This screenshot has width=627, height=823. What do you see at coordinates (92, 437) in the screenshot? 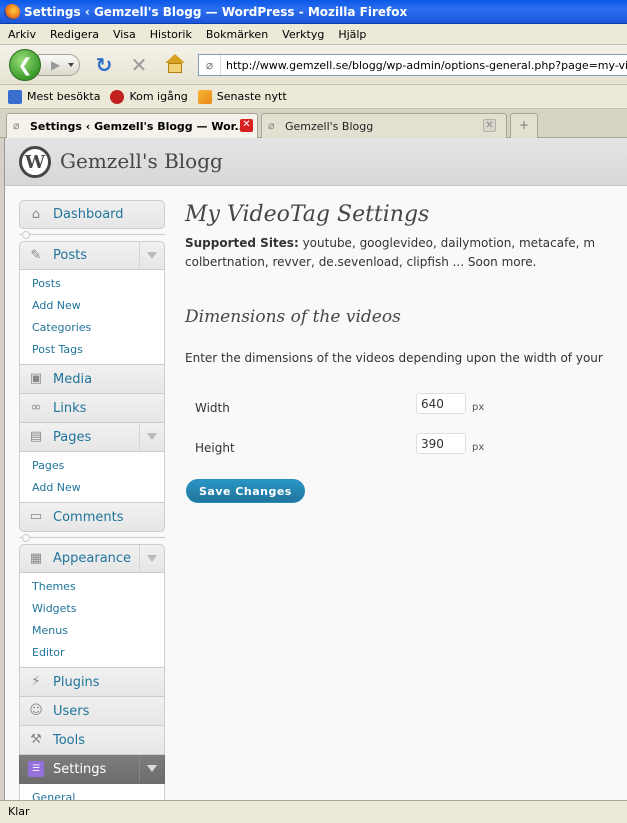
I see `menu-pages: ▤ Pages` at bounding box center [92, 437].